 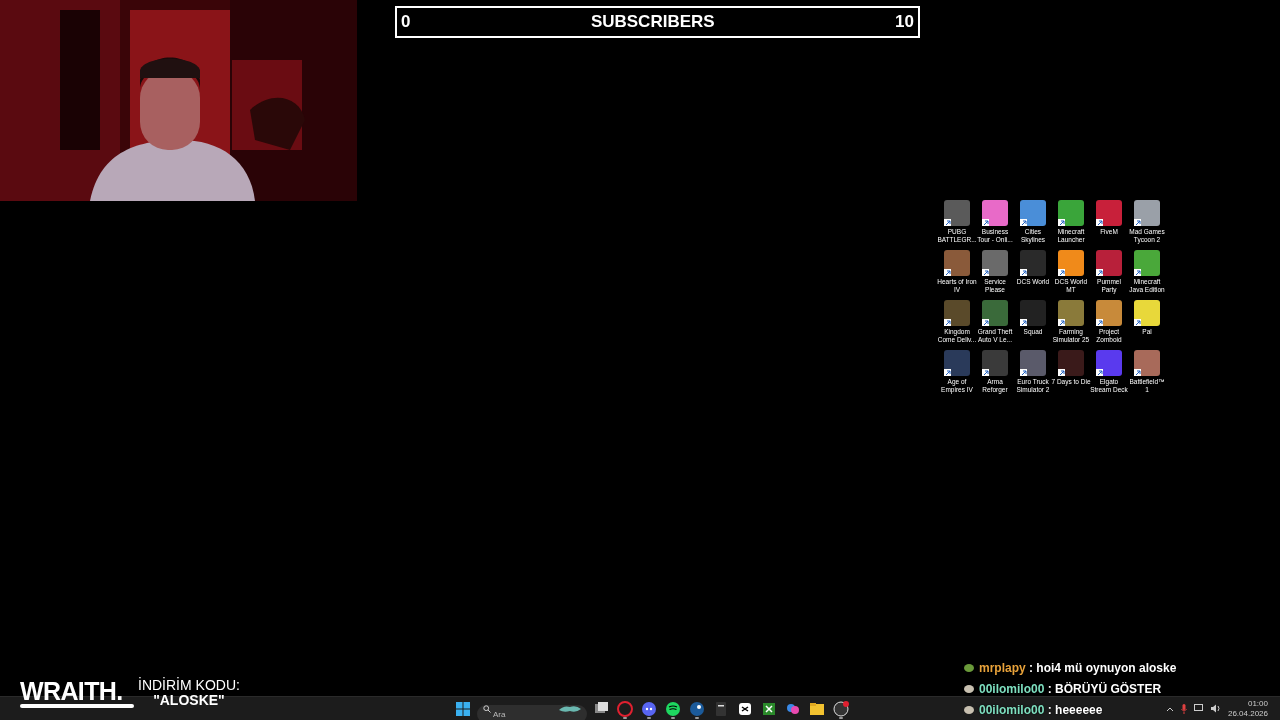 I want to click on chat-message: 00ilomilo00 : heeeeee, so click(x=1041, y=710).